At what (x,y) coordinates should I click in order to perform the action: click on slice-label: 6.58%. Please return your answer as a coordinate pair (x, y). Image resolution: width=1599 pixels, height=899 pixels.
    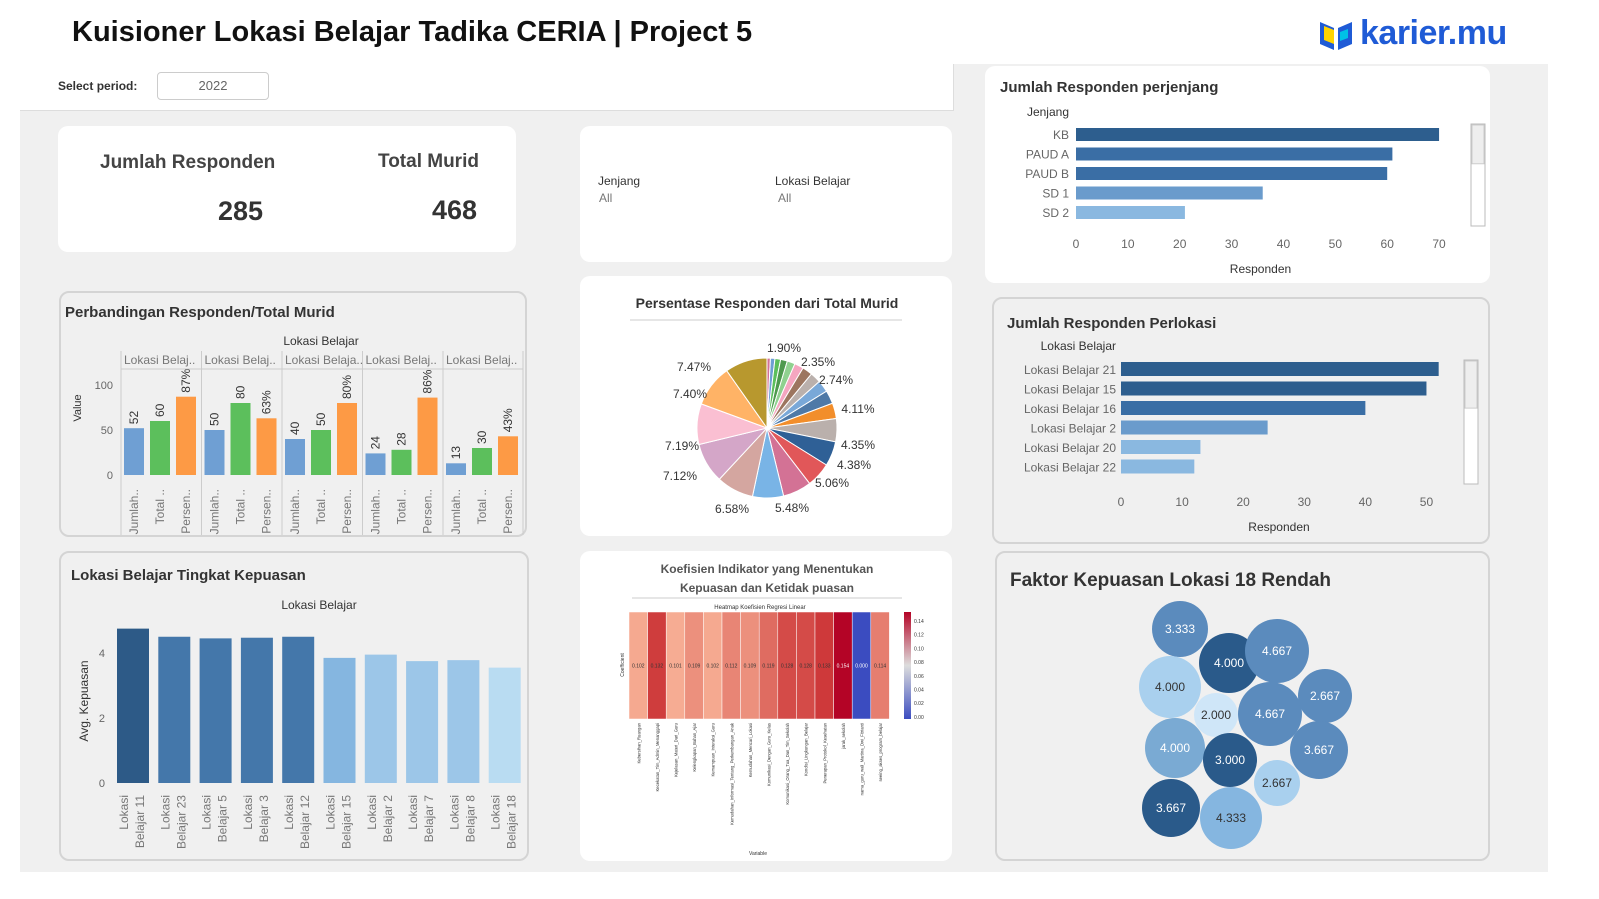
    Looking at the image, I should click on (732, 509).